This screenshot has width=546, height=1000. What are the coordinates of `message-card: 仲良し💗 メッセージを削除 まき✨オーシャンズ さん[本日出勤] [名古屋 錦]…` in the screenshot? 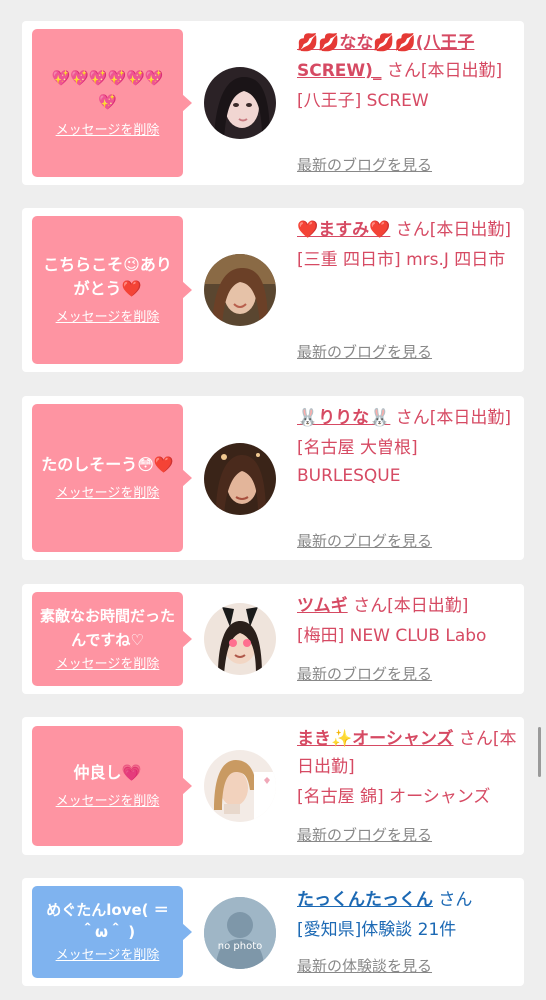 It's located at (273, 786).